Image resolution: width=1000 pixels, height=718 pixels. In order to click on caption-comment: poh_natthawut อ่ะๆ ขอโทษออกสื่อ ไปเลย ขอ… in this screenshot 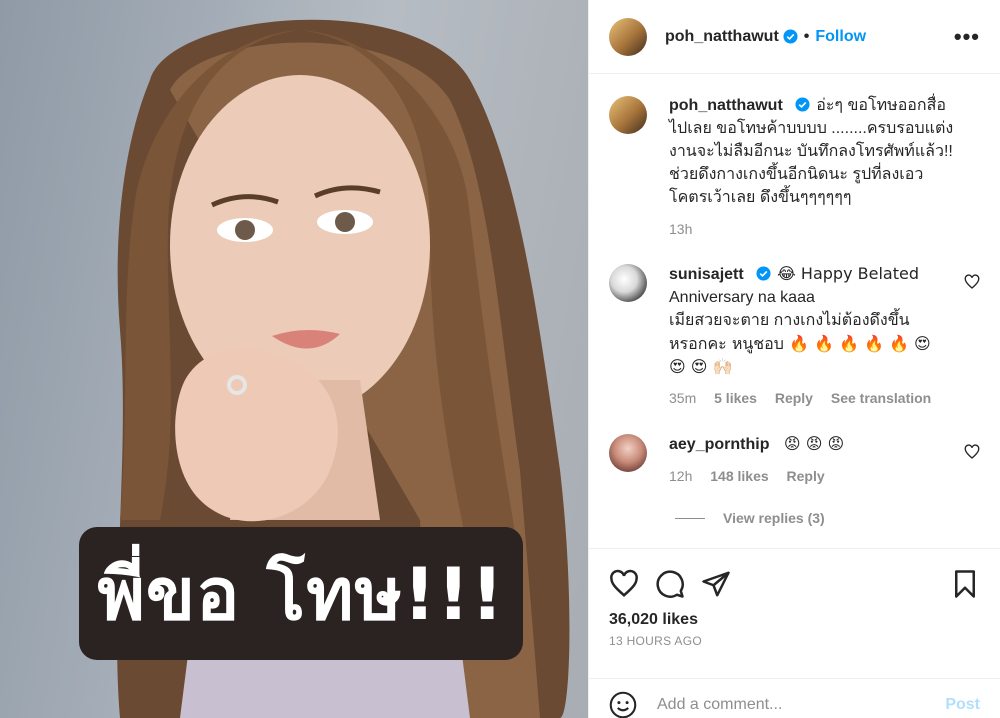, I will do `click(794, 167)`.